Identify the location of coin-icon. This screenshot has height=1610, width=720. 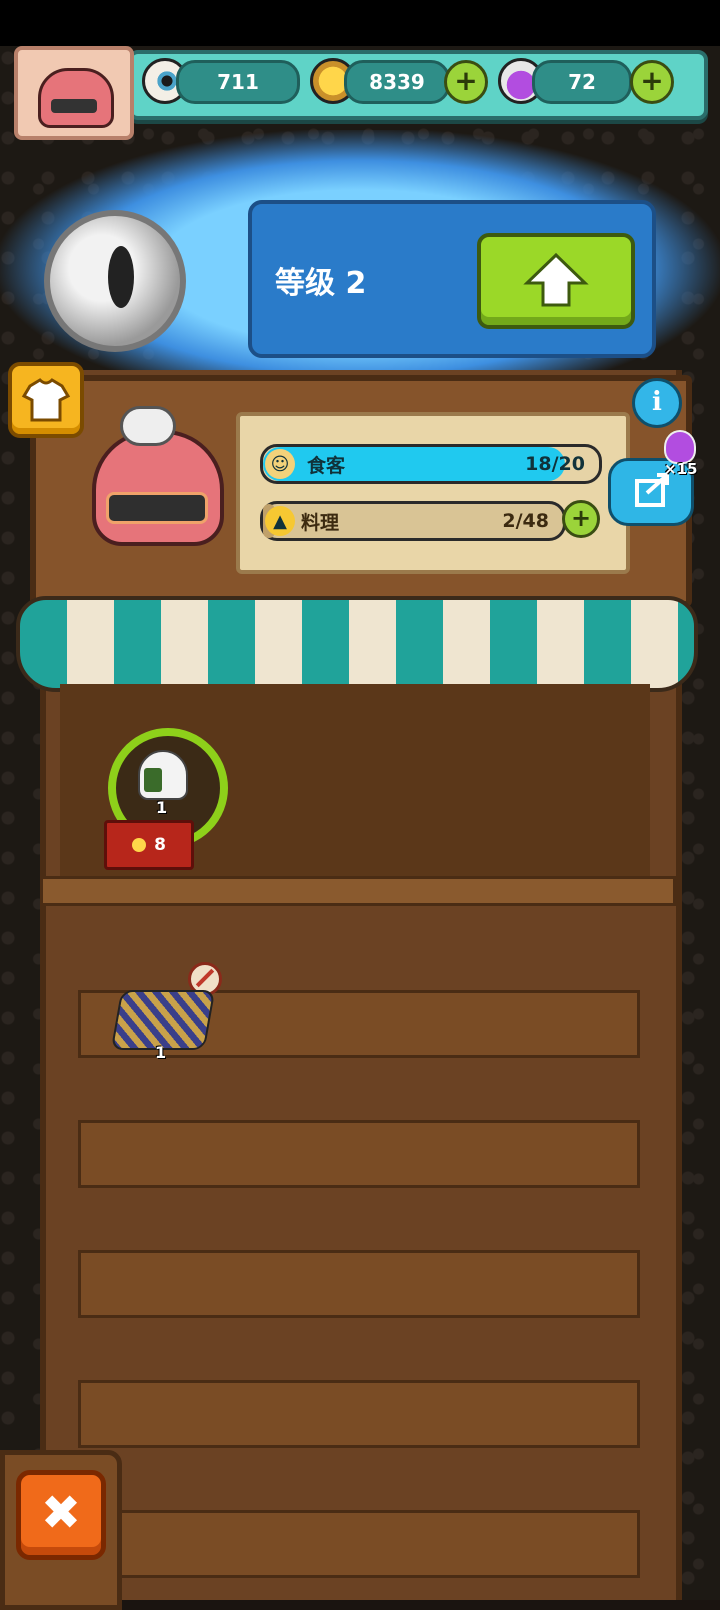
(139, 845).